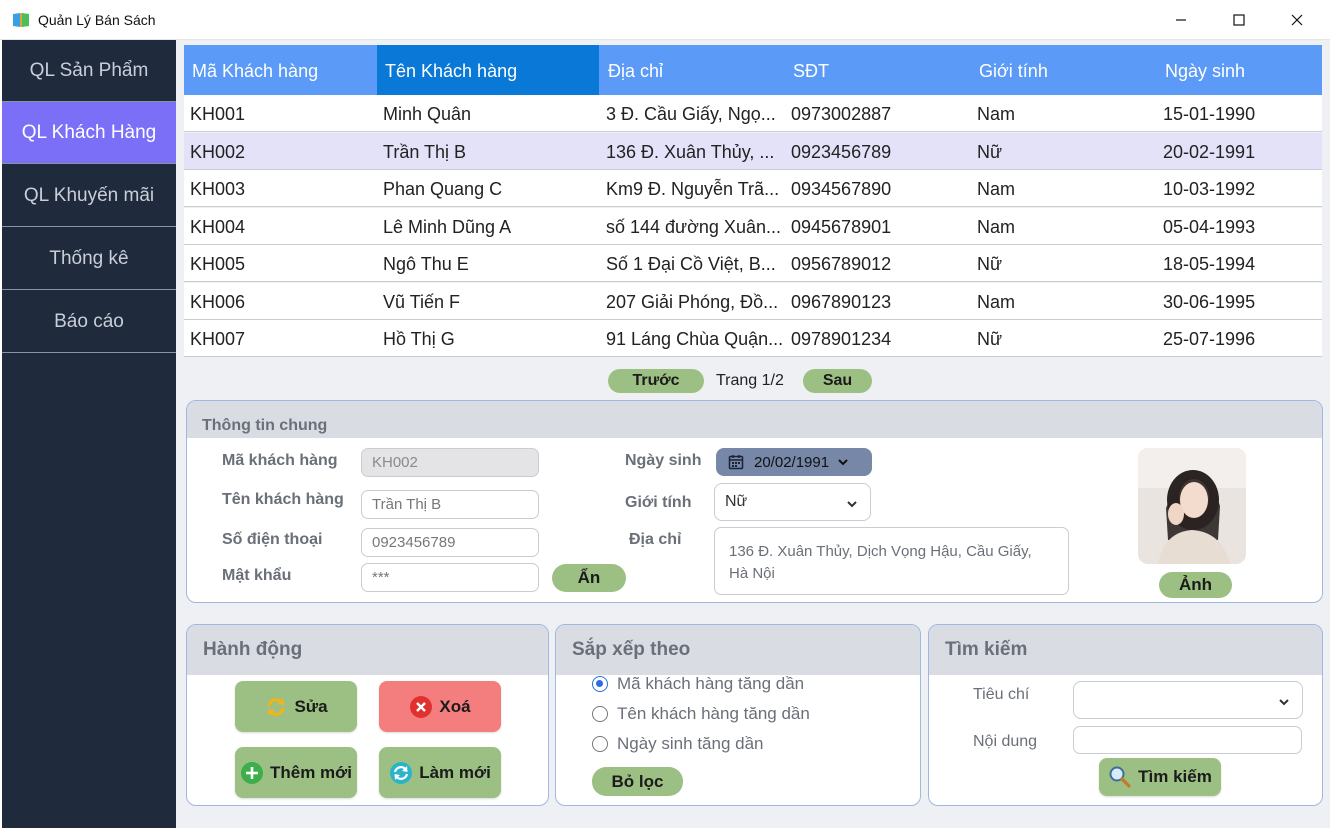  I want to click on cell-dob: 30-06-1995, so click(1209, 302).